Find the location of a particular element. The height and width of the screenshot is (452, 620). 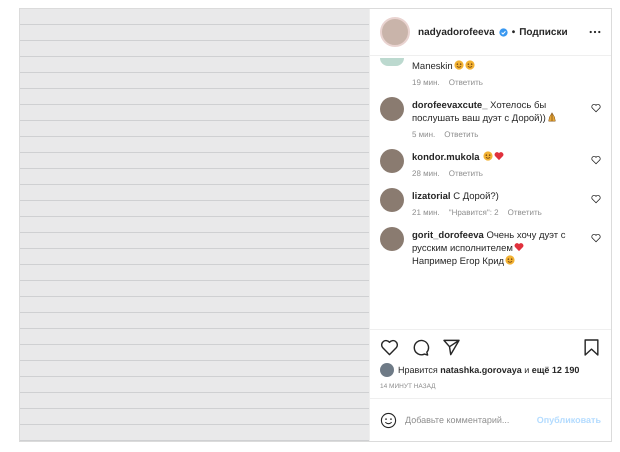

bookmark-icon is located at coordinates (591, 347).